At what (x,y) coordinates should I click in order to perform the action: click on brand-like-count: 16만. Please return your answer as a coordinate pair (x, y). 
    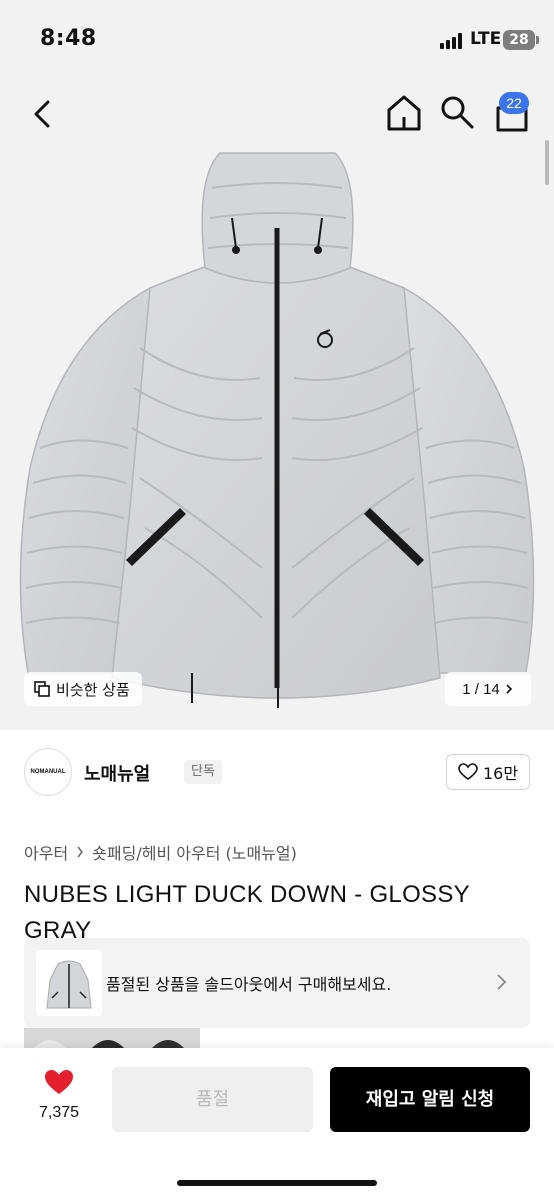
    Looking at the image, I should click on (500, 773).